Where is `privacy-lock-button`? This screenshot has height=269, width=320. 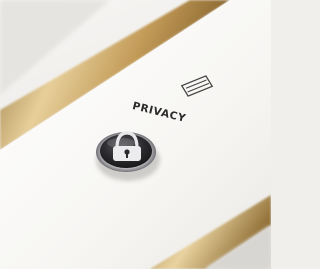
privacy-lock-button is located at coordinates (126, 151).